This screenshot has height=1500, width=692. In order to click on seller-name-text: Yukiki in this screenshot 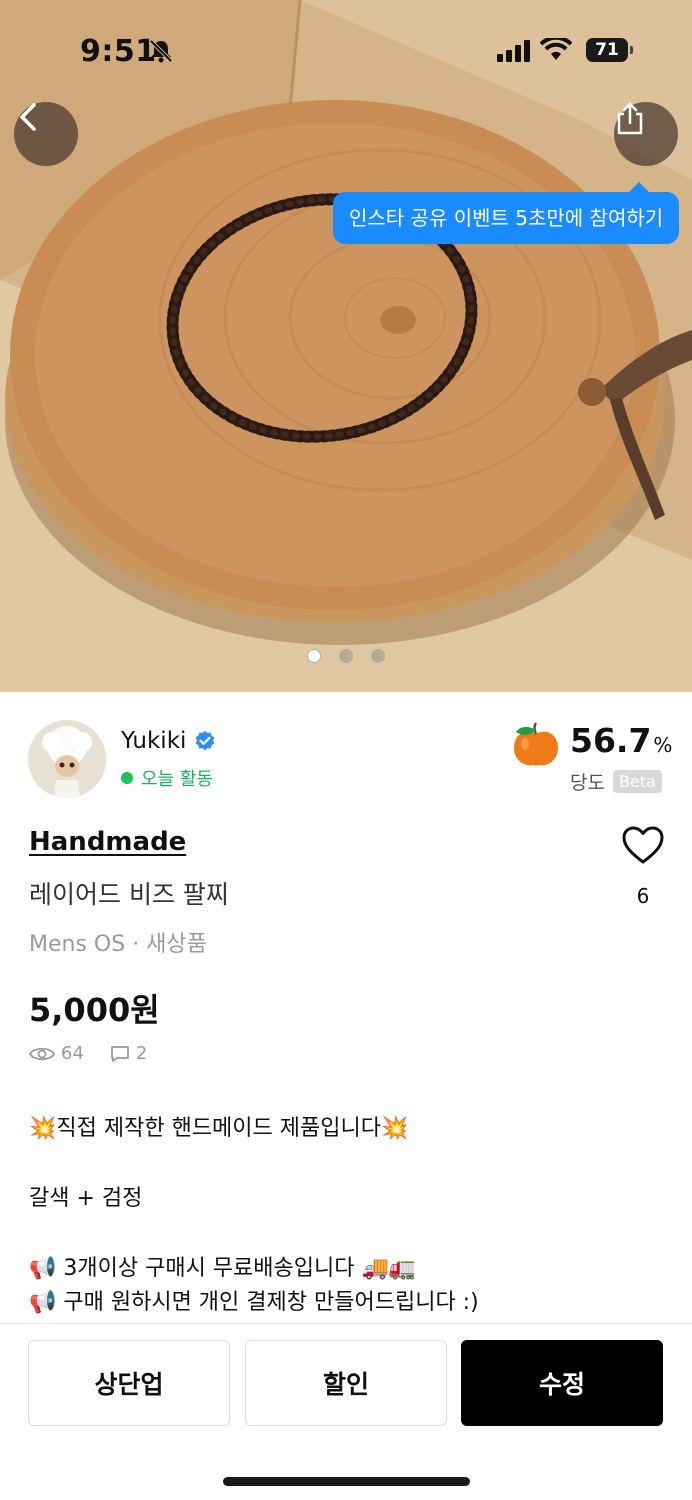, I will do `click(153, 741)`.